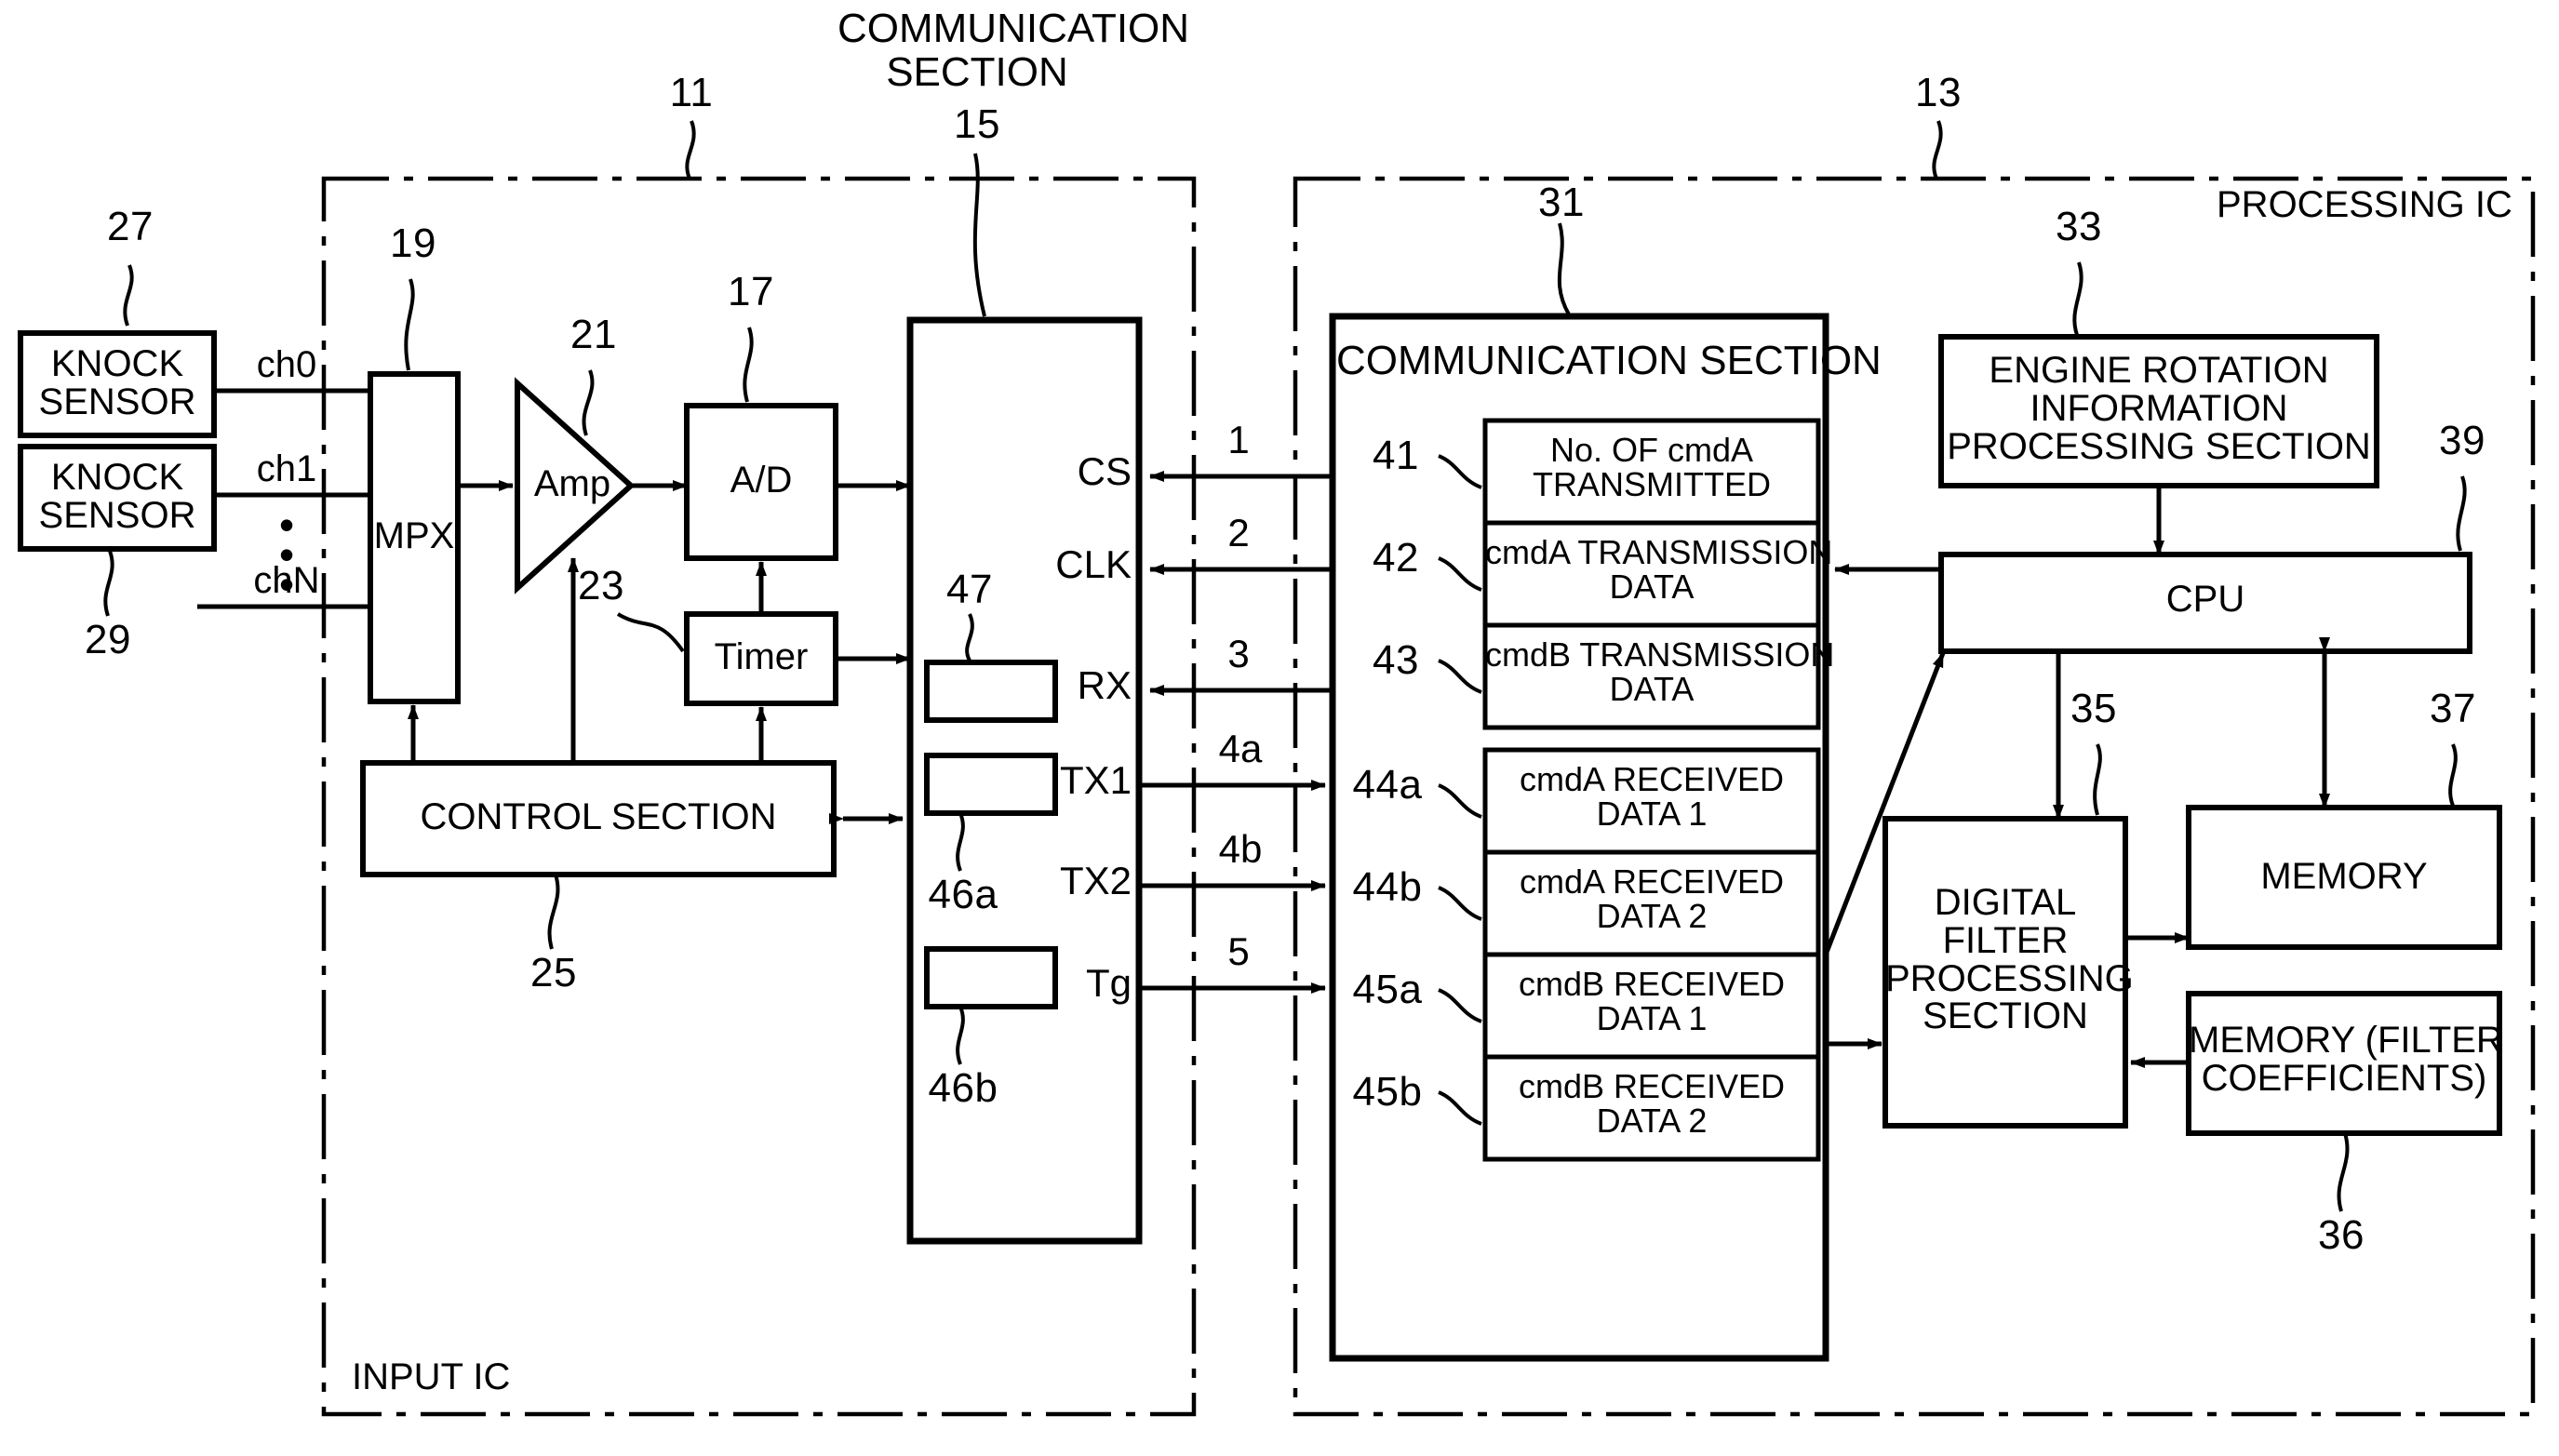  I want to click on channel-label-ch1: ch1, so click(286, 468).